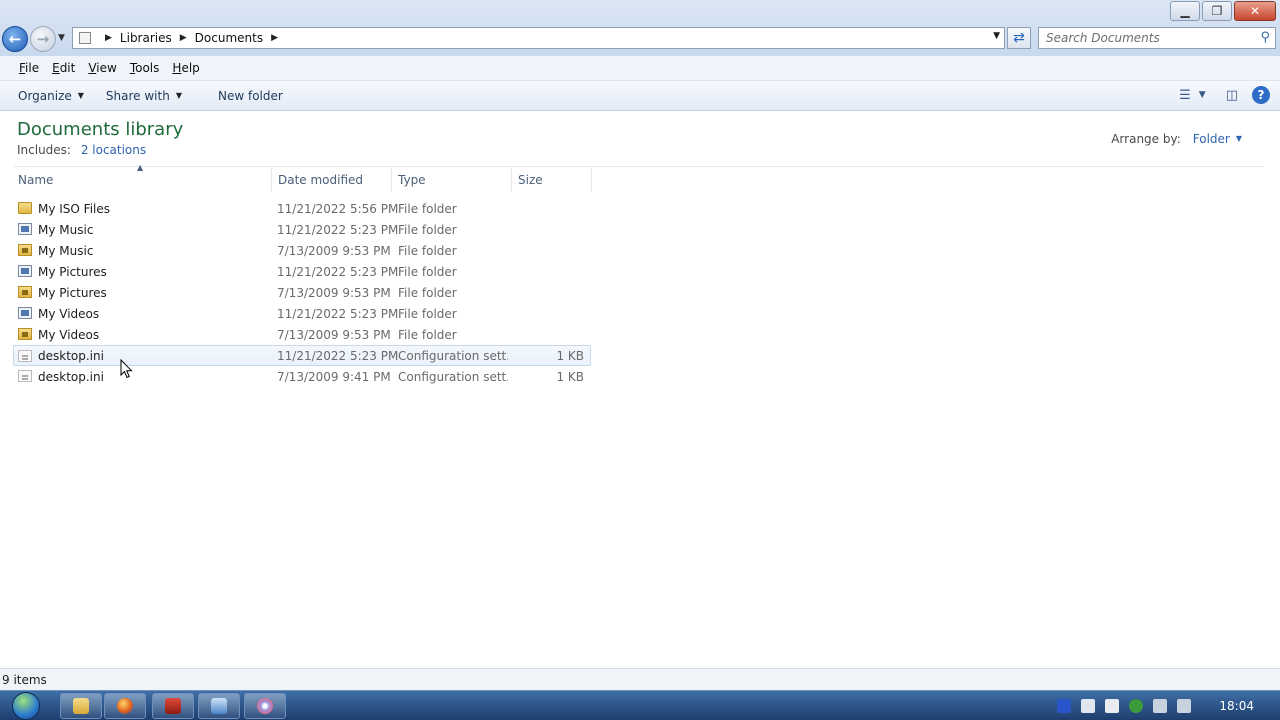  What do you see at coordinates (61, 38) in the screenshot?
I see `recent-pages-dropdown: ▼` at bounding box center [61, 38].